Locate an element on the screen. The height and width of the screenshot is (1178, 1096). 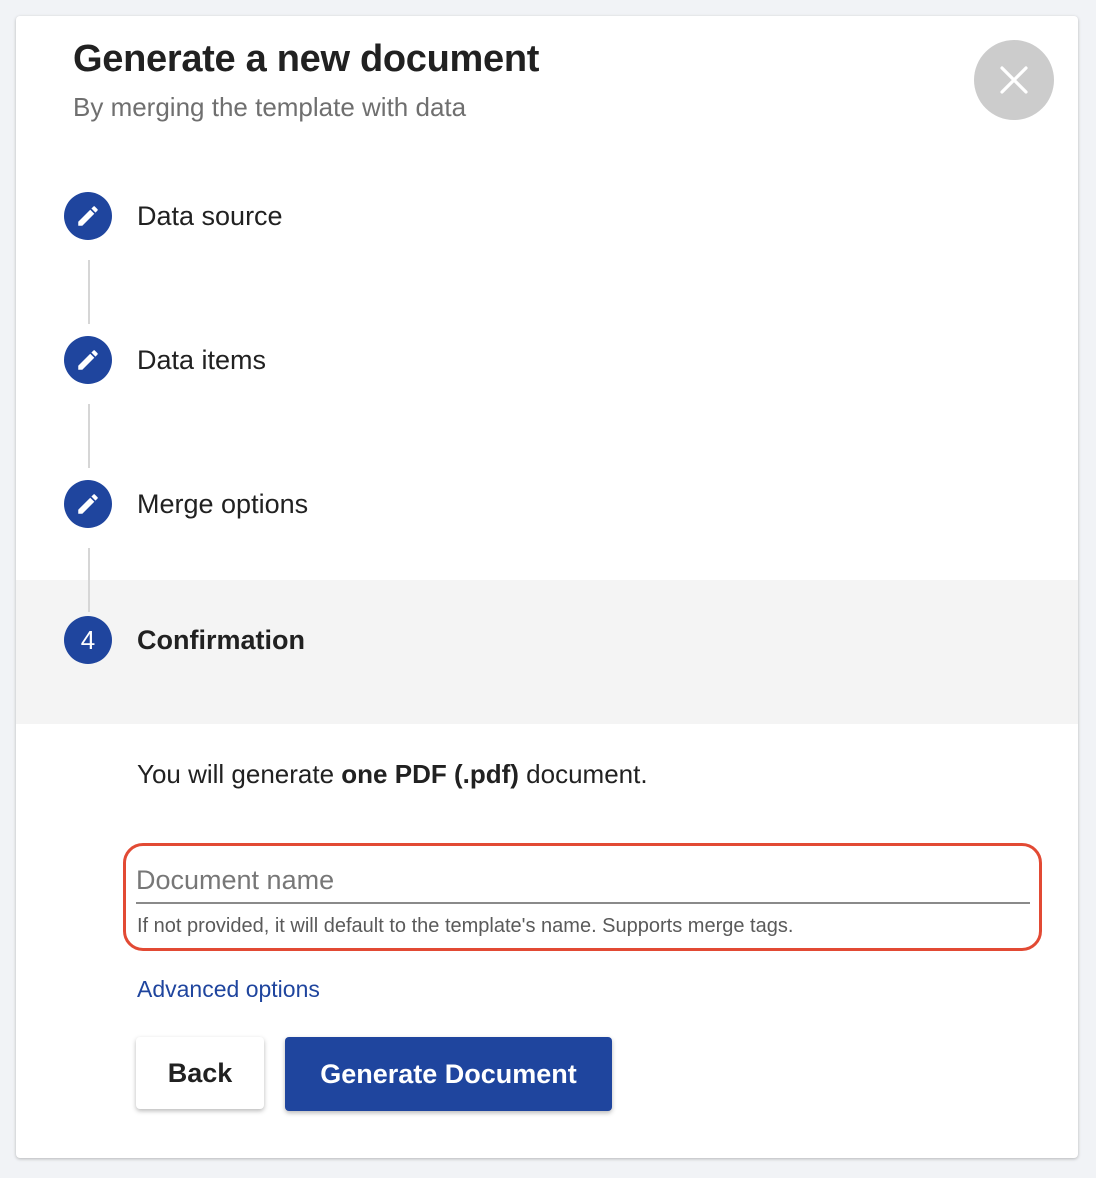
step-merge-options: Merge options is located at coordinates (547, 516).